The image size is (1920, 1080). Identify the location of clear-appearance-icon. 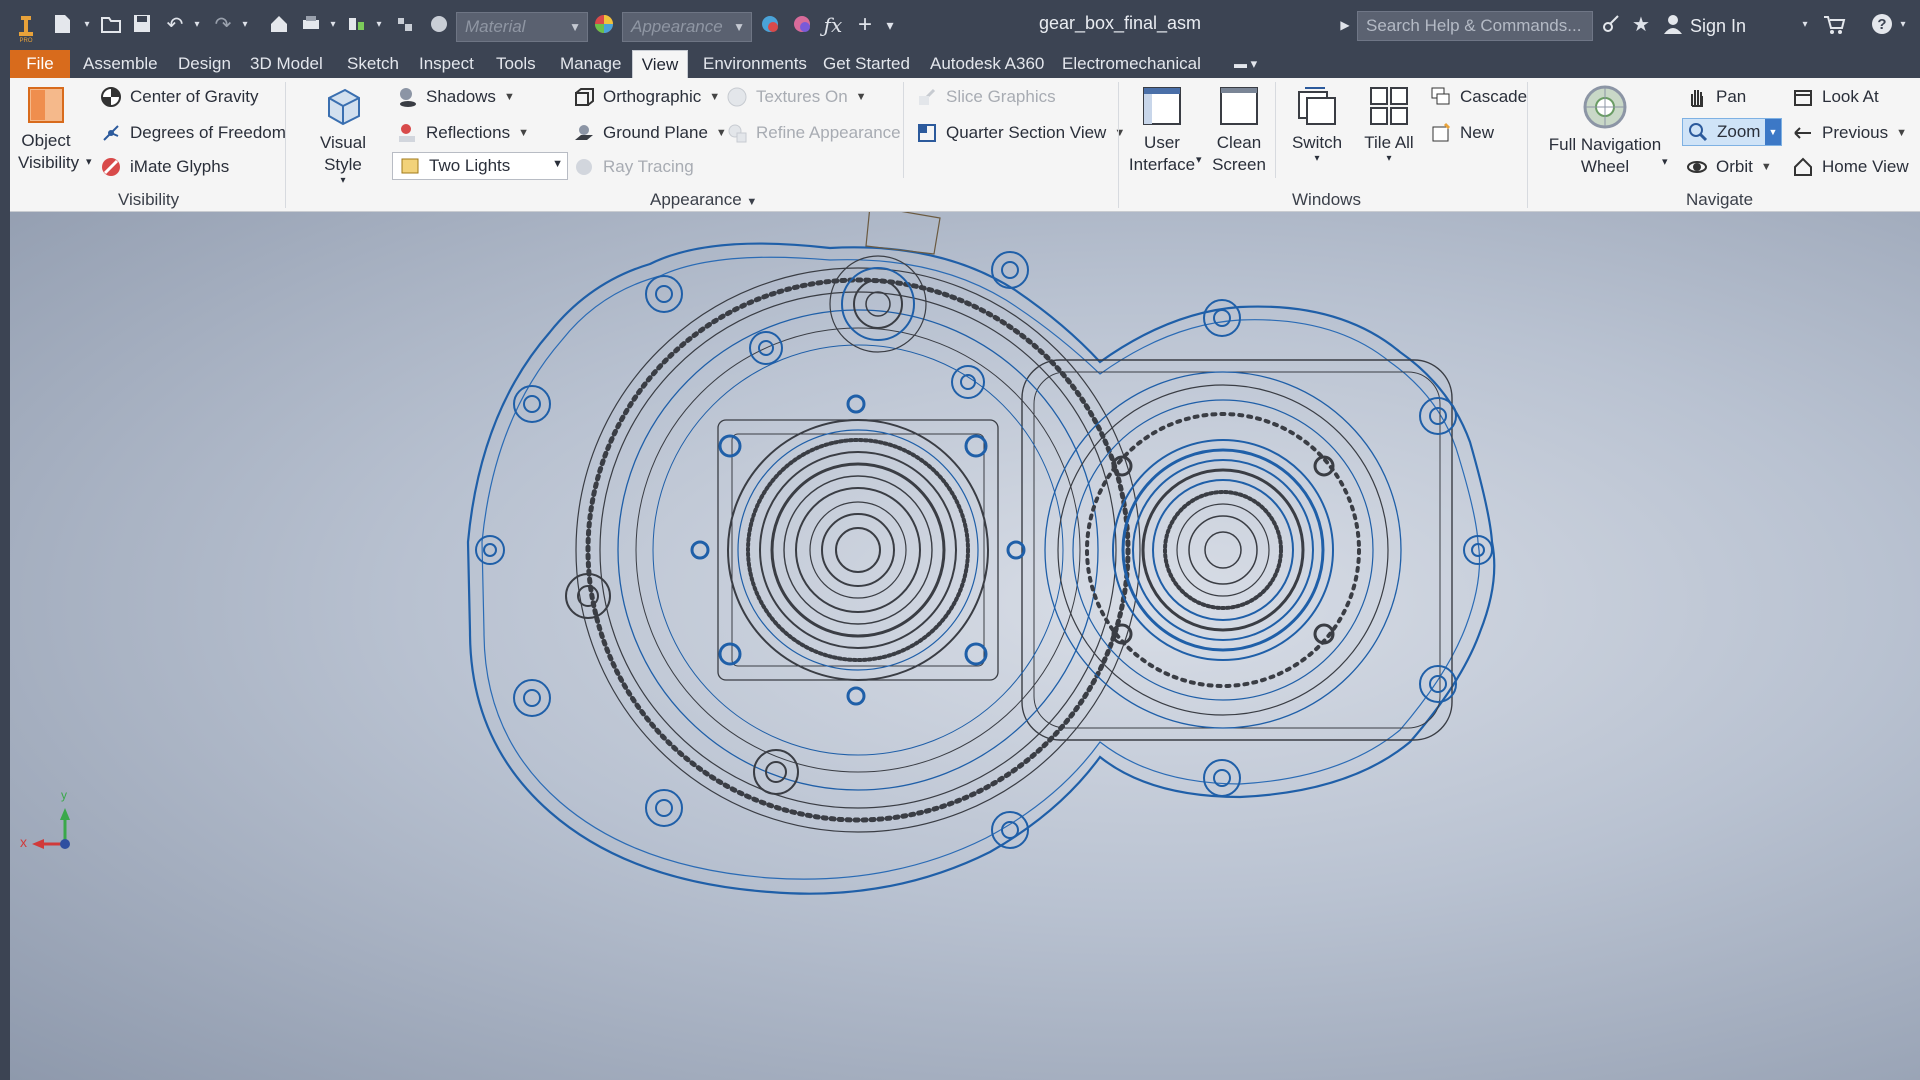
(802, 25).